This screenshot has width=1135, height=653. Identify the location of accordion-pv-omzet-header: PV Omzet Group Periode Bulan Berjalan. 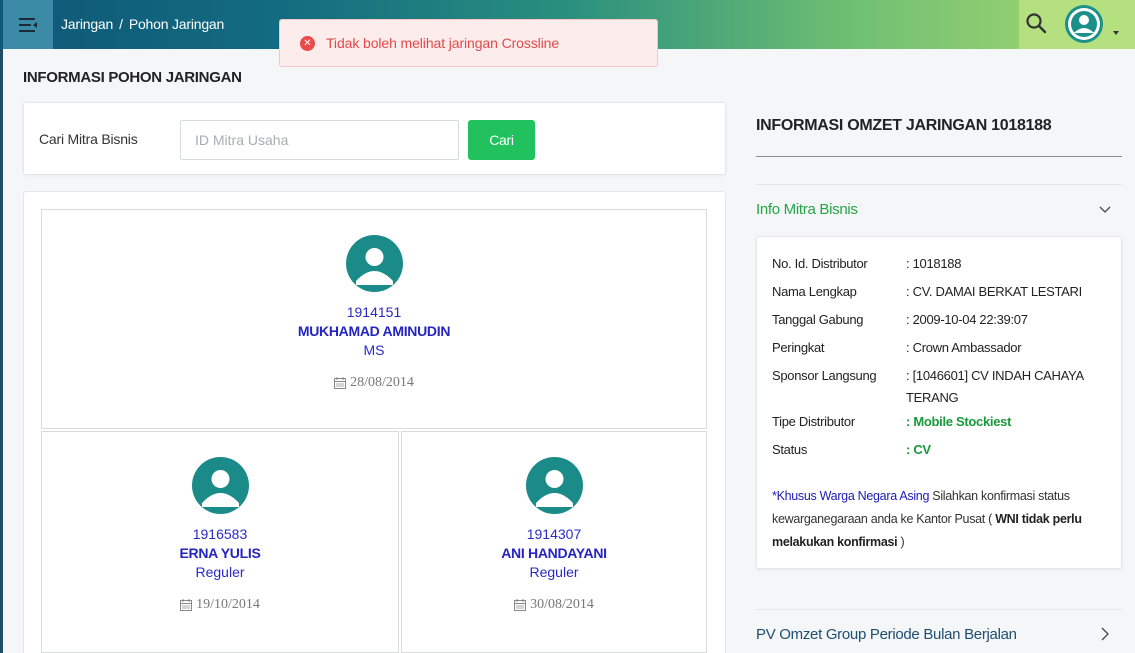
(886, 634).